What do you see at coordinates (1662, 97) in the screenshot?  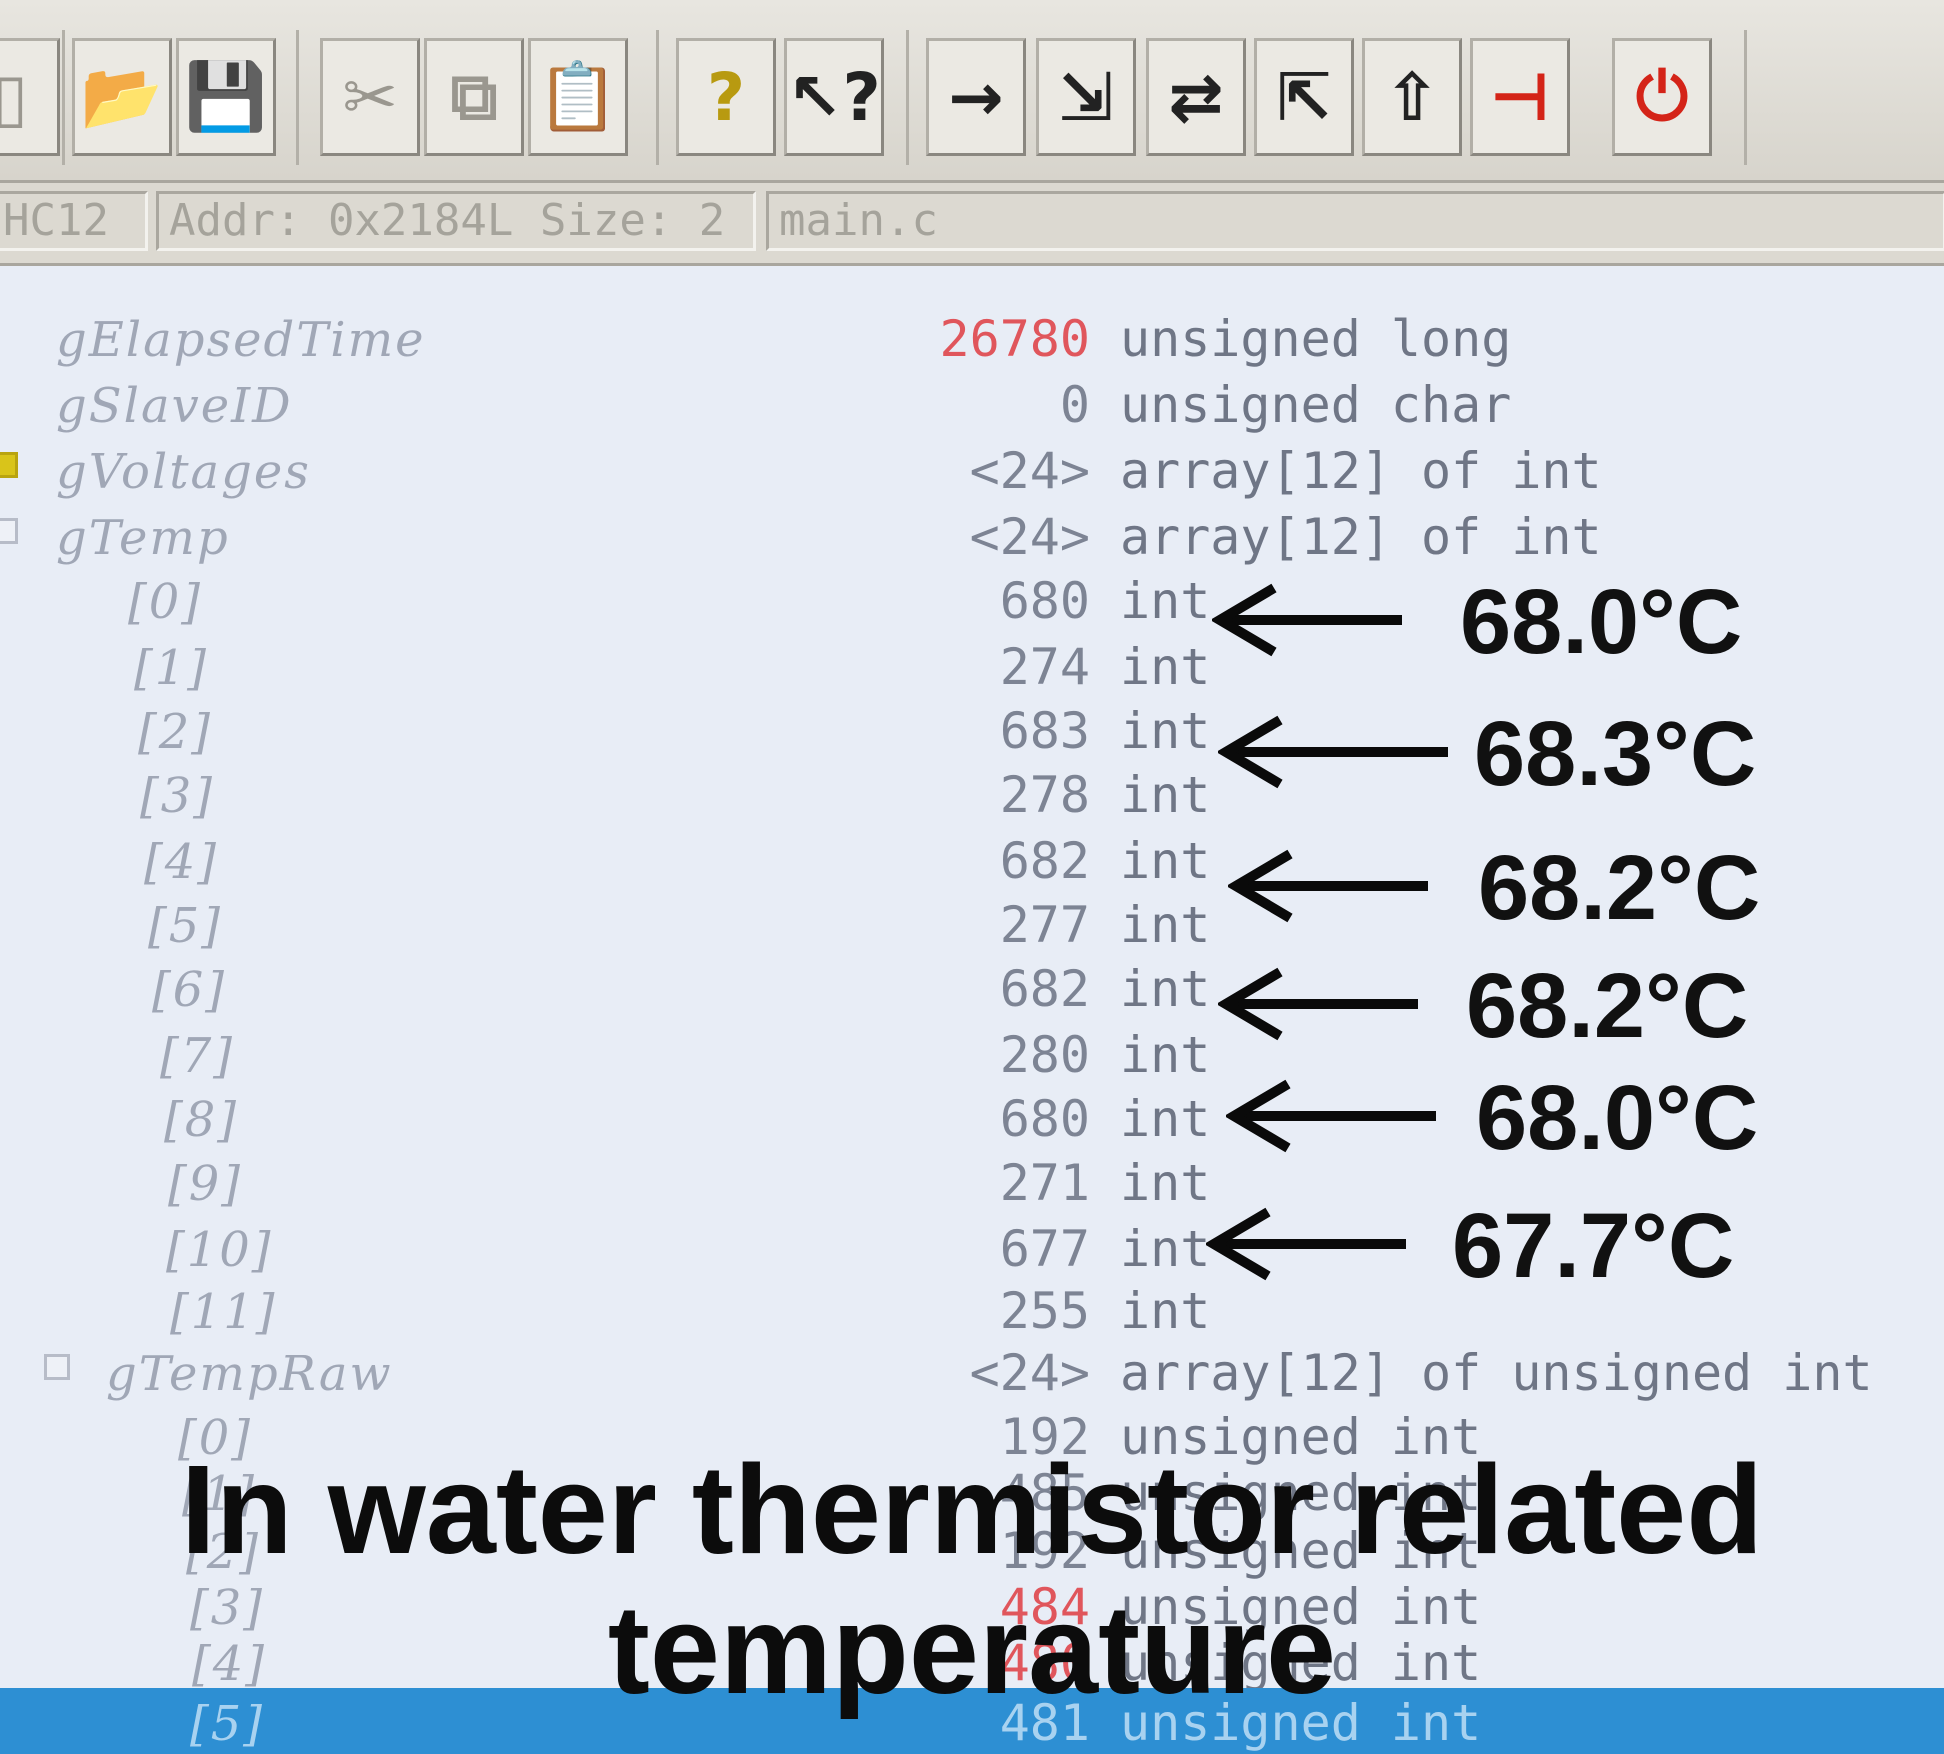 I see `reset-icon: ⏻` at bounding box center [1662, 97].